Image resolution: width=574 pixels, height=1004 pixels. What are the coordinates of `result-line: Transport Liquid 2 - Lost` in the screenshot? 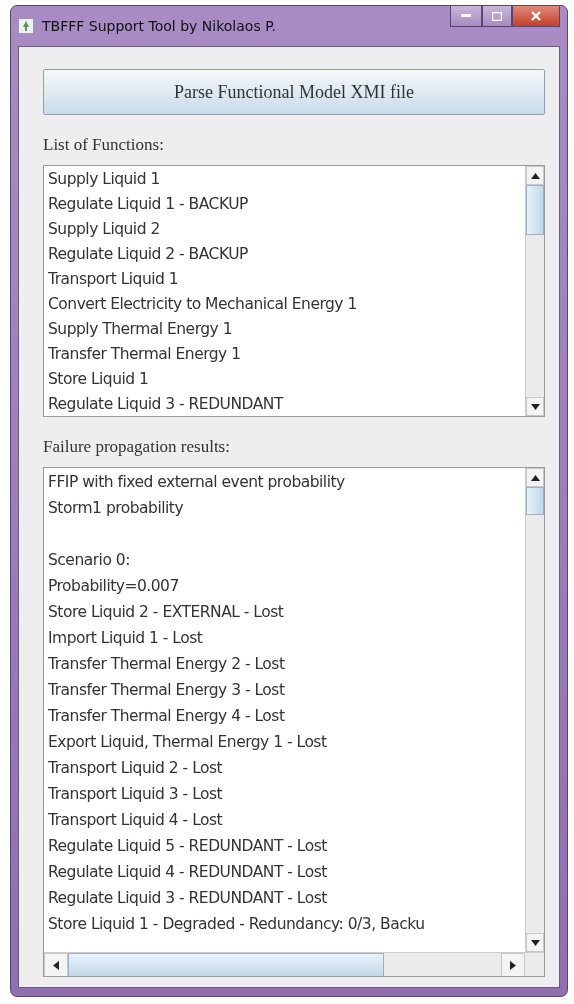 It's located at (136, 768).